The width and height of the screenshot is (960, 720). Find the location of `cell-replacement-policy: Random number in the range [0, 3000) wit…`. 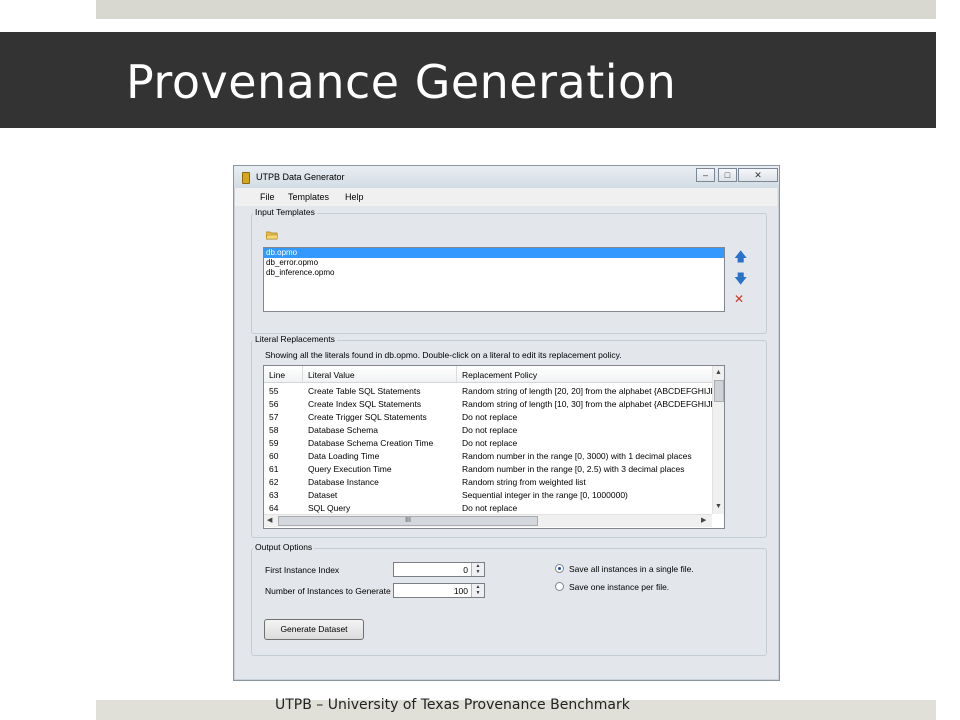

cell-replacement-policy: Random number in the range [0, 3000) wit… is located at coordinates (577, 456).